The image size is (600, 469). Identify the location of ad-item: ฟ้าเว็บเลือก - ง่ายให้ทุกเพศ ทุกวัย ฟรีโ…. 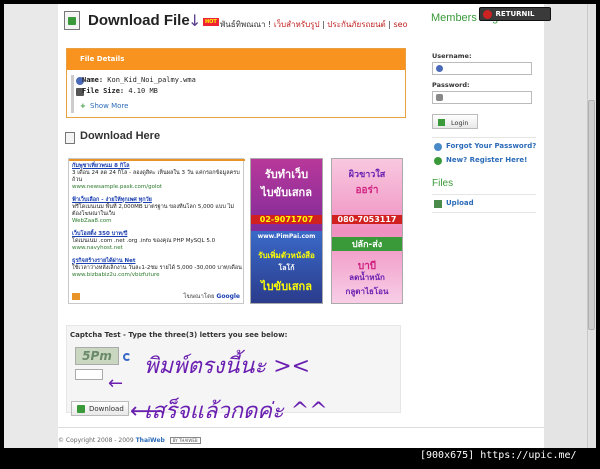
(157, 211).